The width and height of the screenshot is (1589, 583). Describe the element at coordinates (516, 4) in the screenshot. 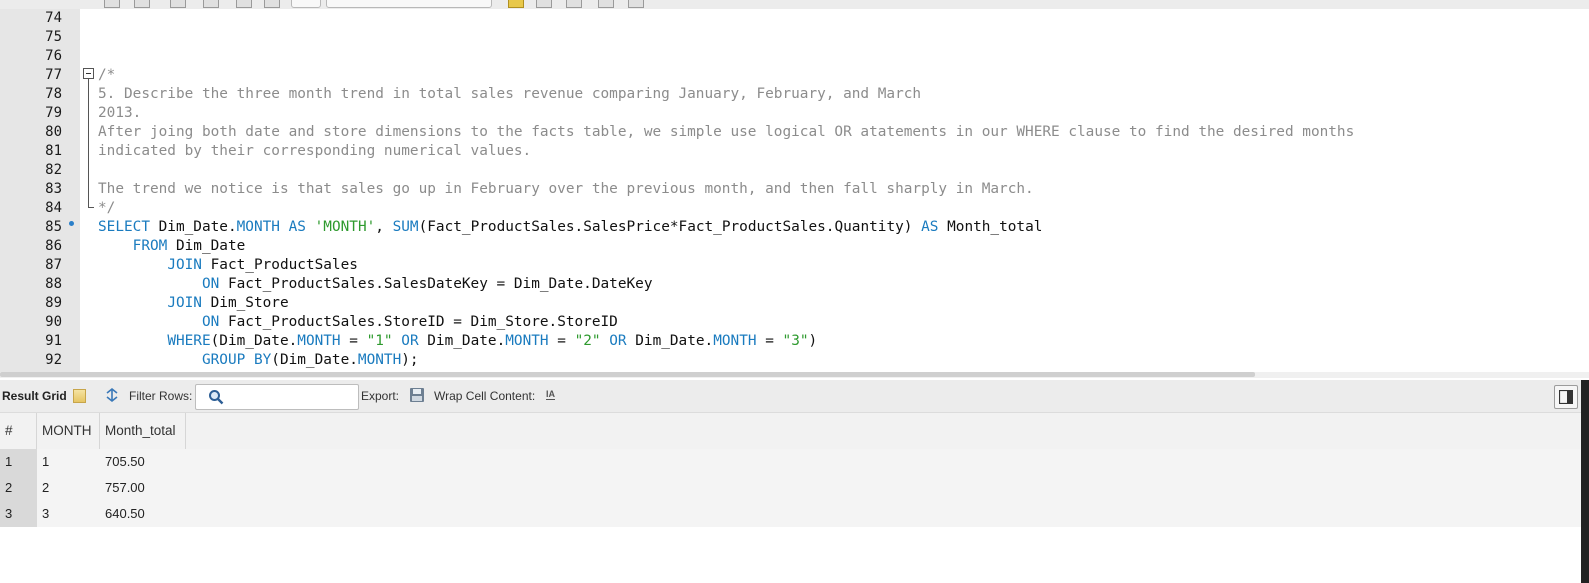

I see `beautify-icon` at that location.